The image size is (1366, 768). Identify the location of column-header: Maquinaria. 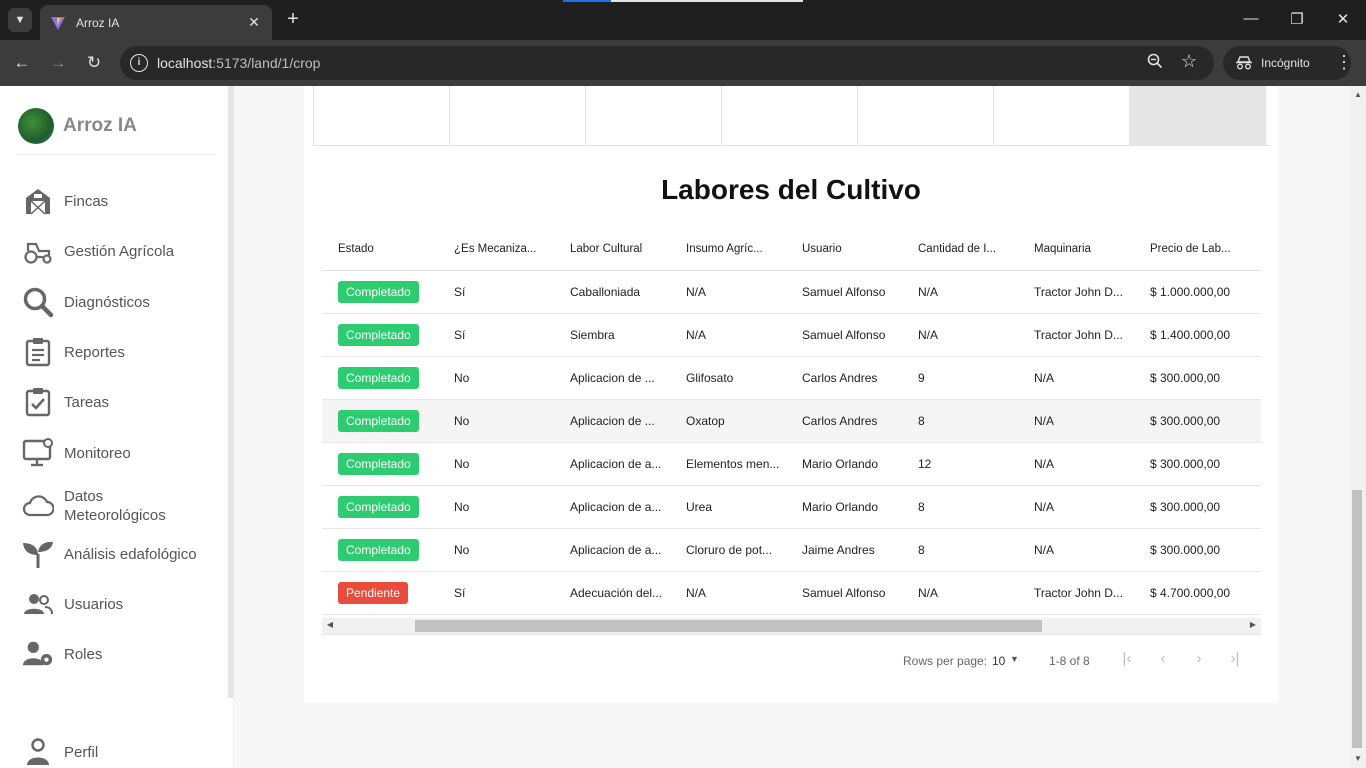
(1076, 249).